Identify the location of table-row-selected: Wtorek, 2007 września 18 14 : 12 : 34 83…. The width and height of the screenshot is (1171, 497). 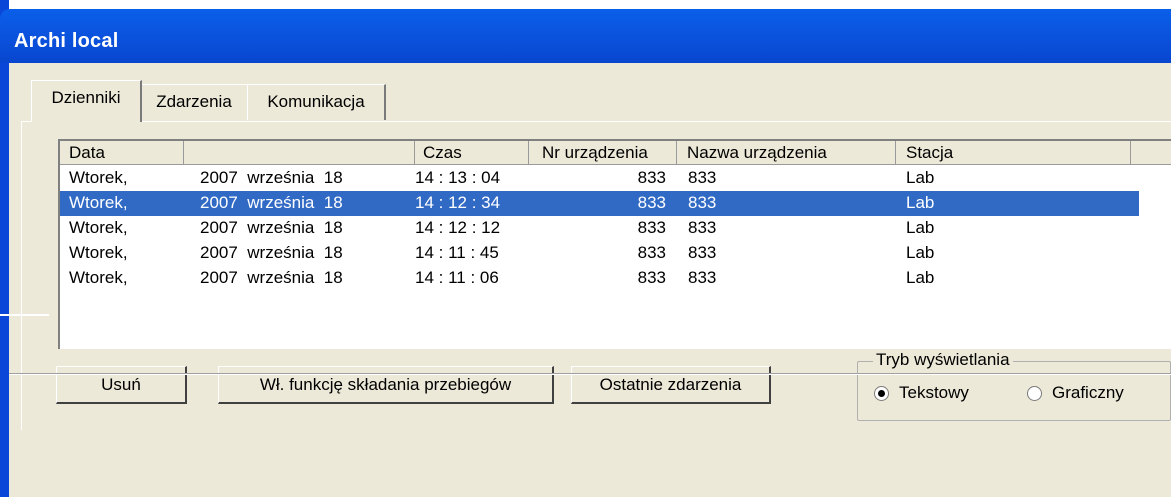
(599, 203).